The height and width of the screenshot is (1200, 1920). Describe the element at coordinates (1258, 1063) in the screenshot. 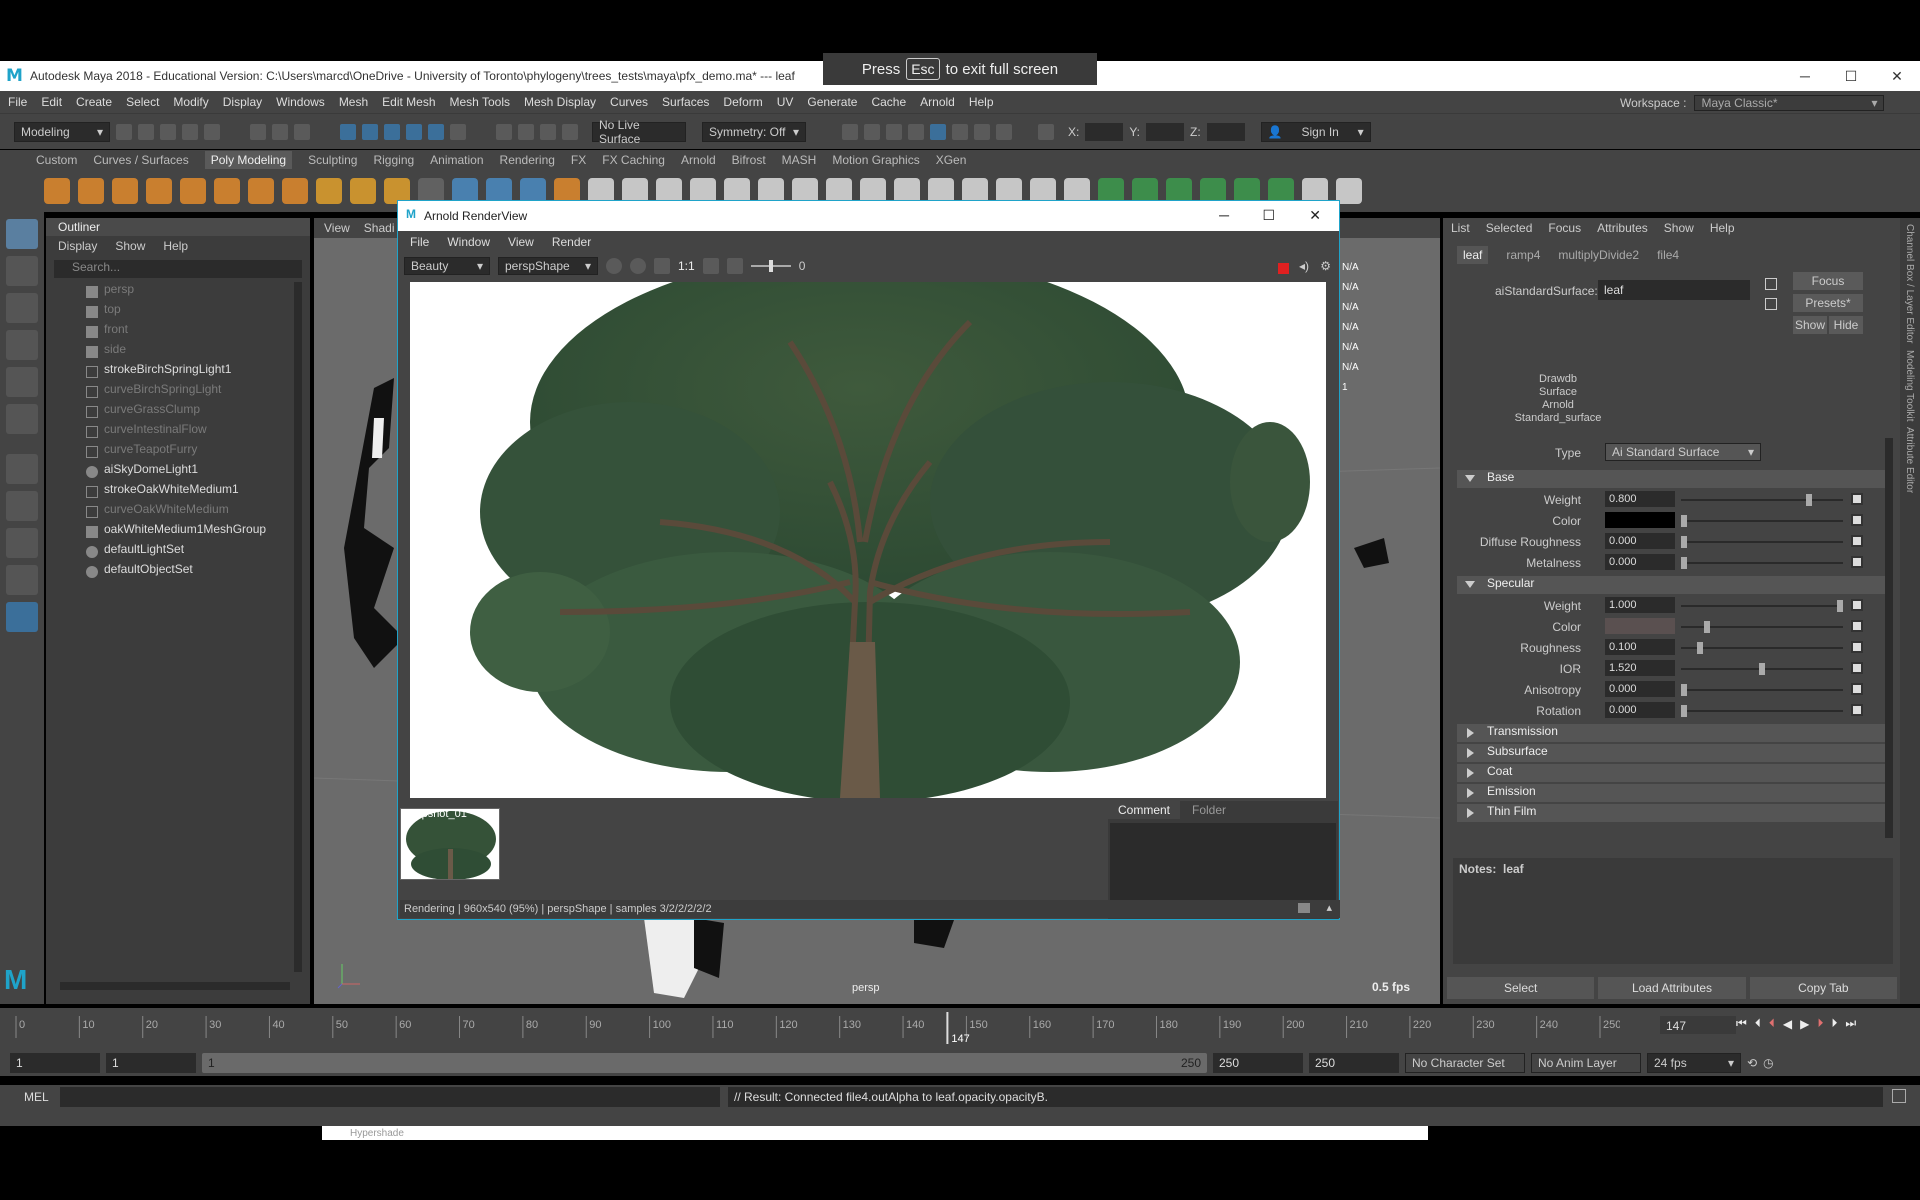

I see `playback-end-field: 250` at that location.